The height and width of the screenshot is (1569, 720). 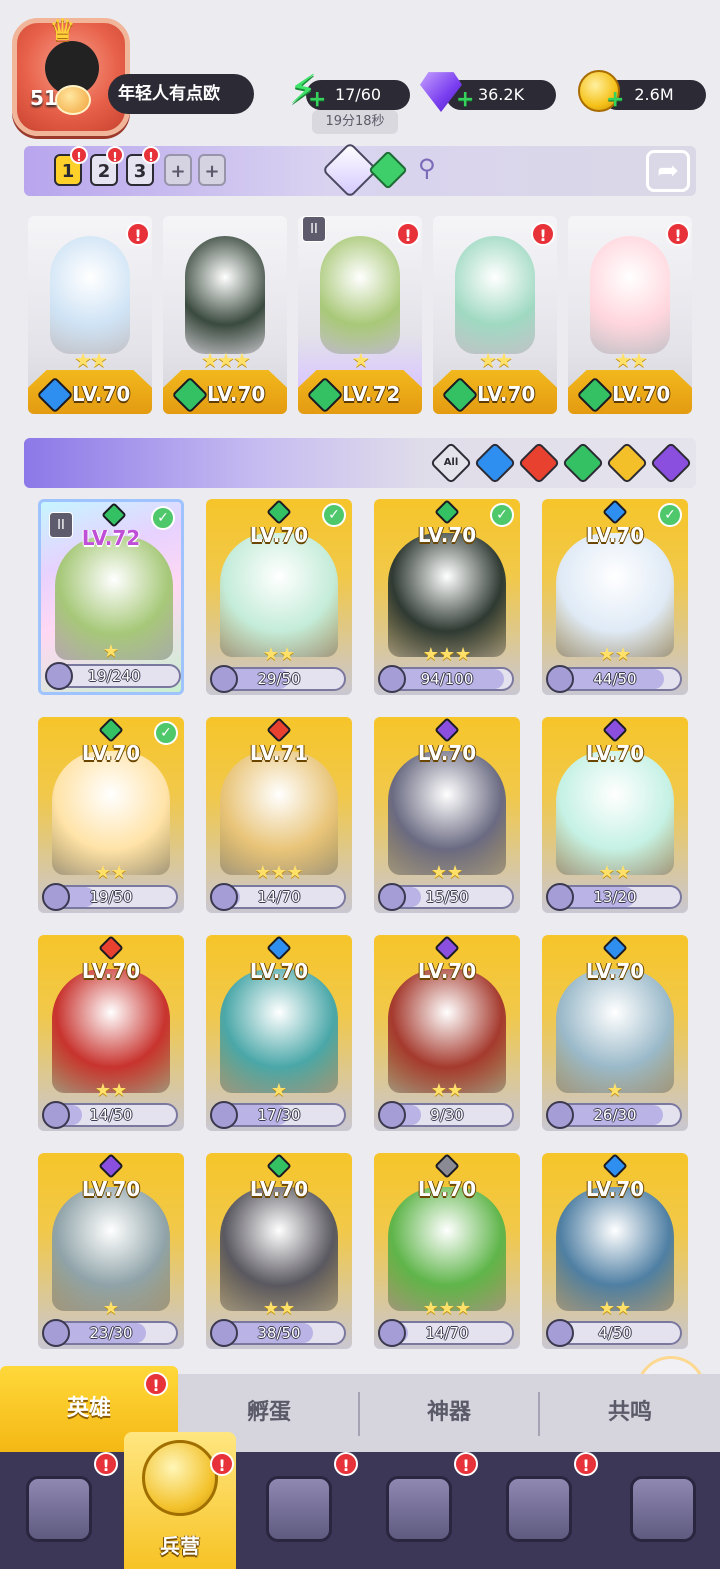 What do you see at coordinates (279, 730) in the screenshot?
I see `fire-element-icon` at bounding box center [279, 730].